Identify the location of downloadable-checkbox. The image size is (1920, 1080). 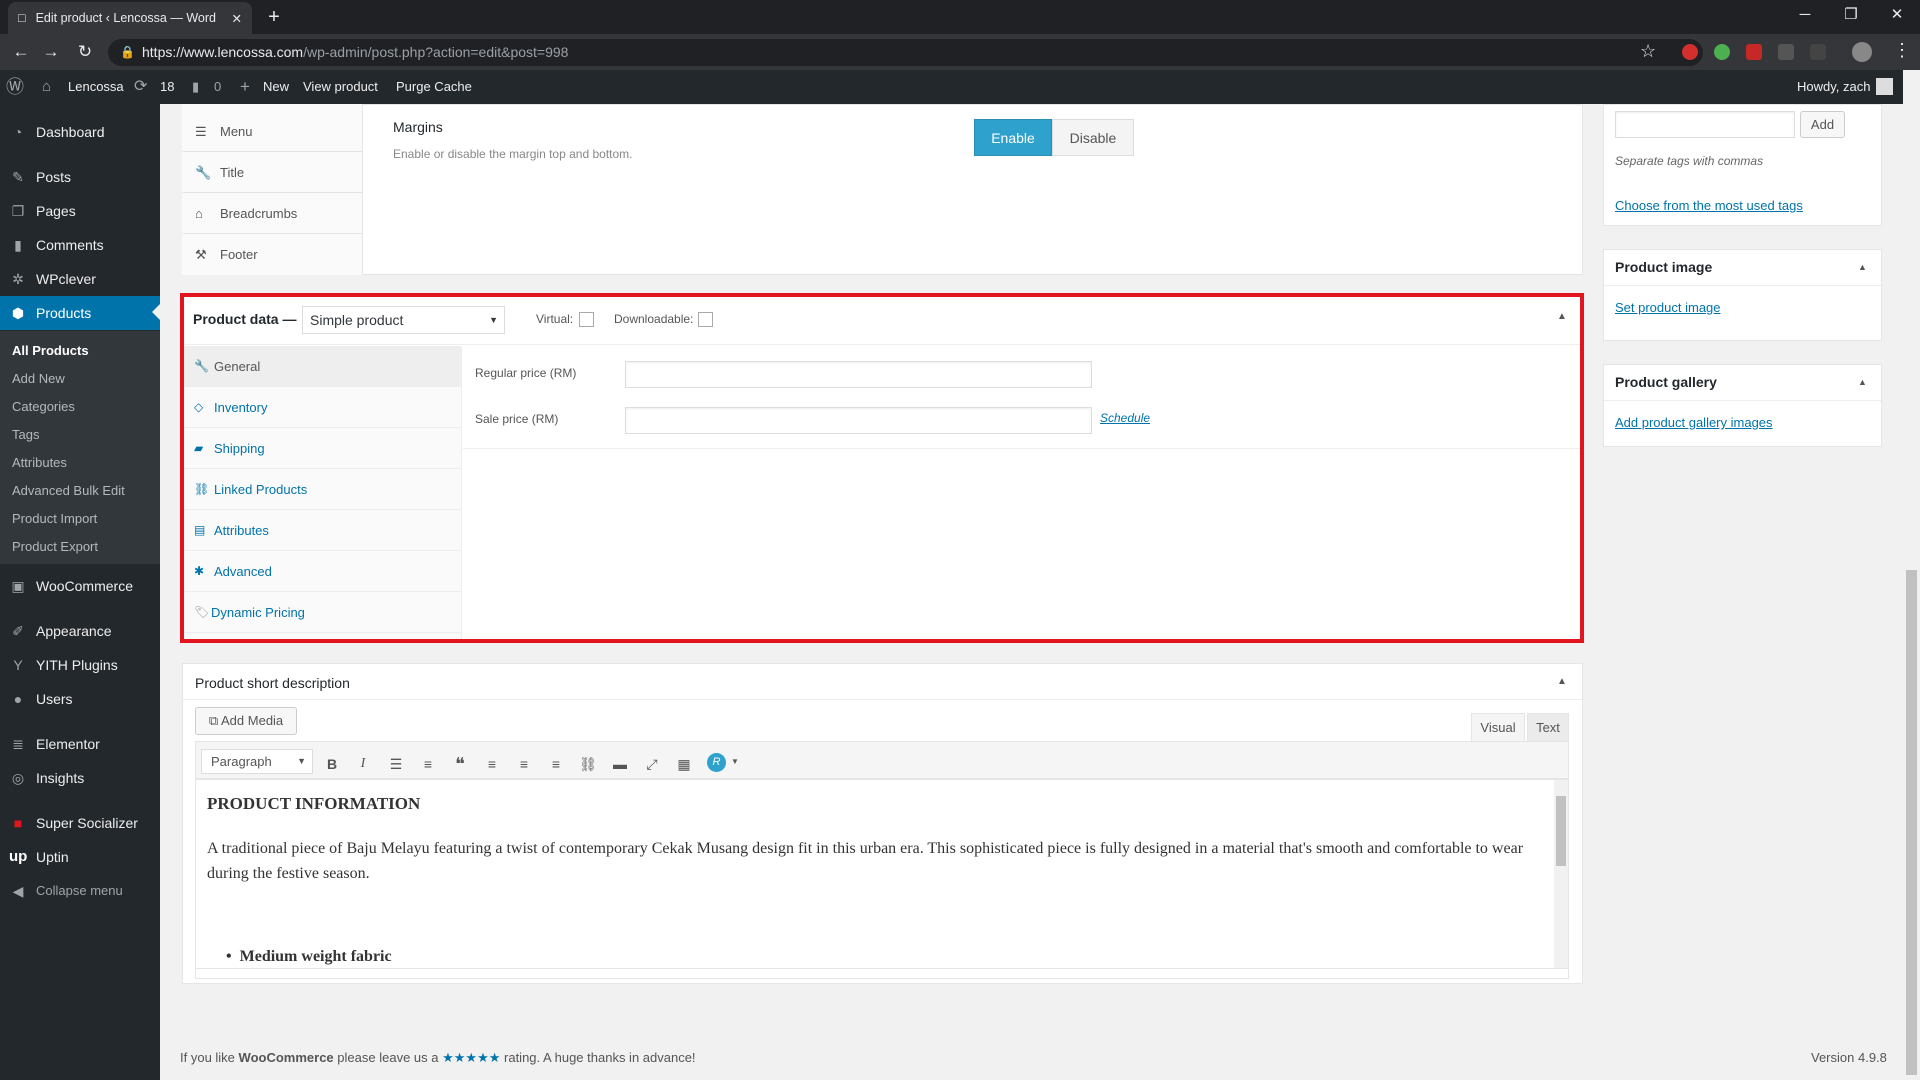
(705, 319).